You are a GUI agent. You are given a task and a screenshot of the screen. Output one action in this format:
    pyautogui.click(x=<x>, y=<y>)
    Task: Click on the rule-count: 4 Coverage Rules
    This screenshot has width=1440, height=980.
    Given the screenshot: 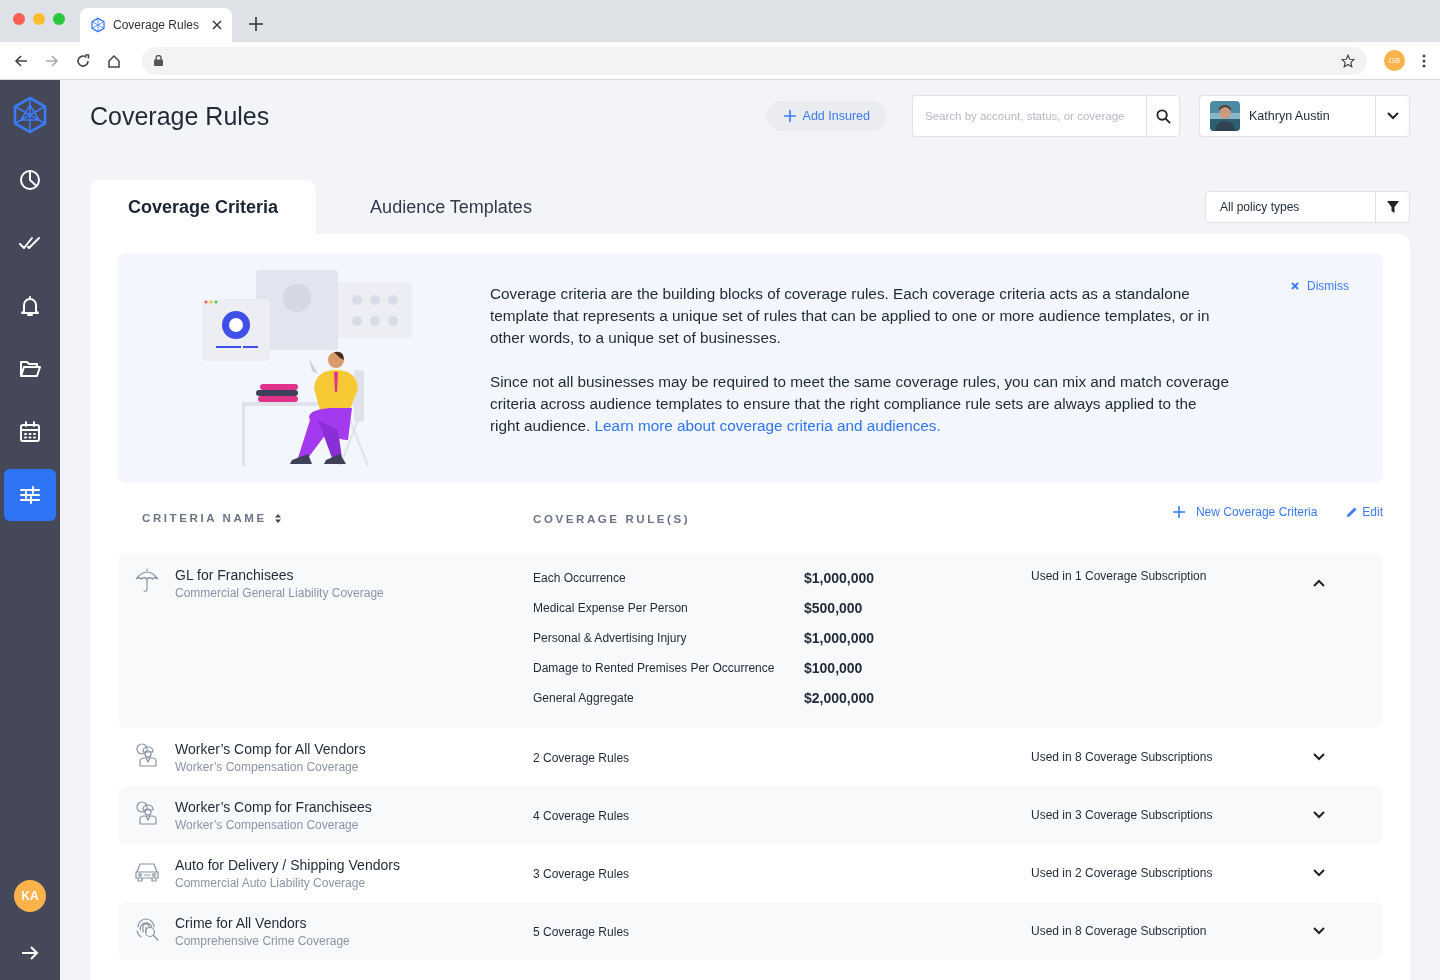 What is the action you would take?
    pyautogui.click(x=581, y=816)
    